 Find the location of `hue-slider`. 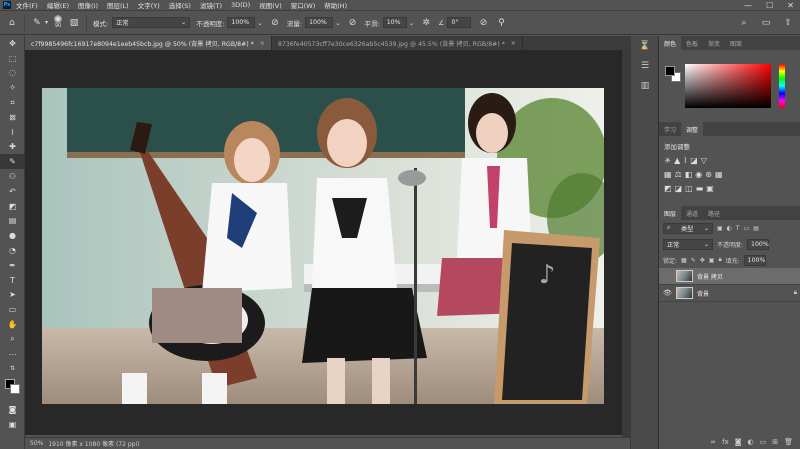

hue-slider is located at coordinates (782, 86).